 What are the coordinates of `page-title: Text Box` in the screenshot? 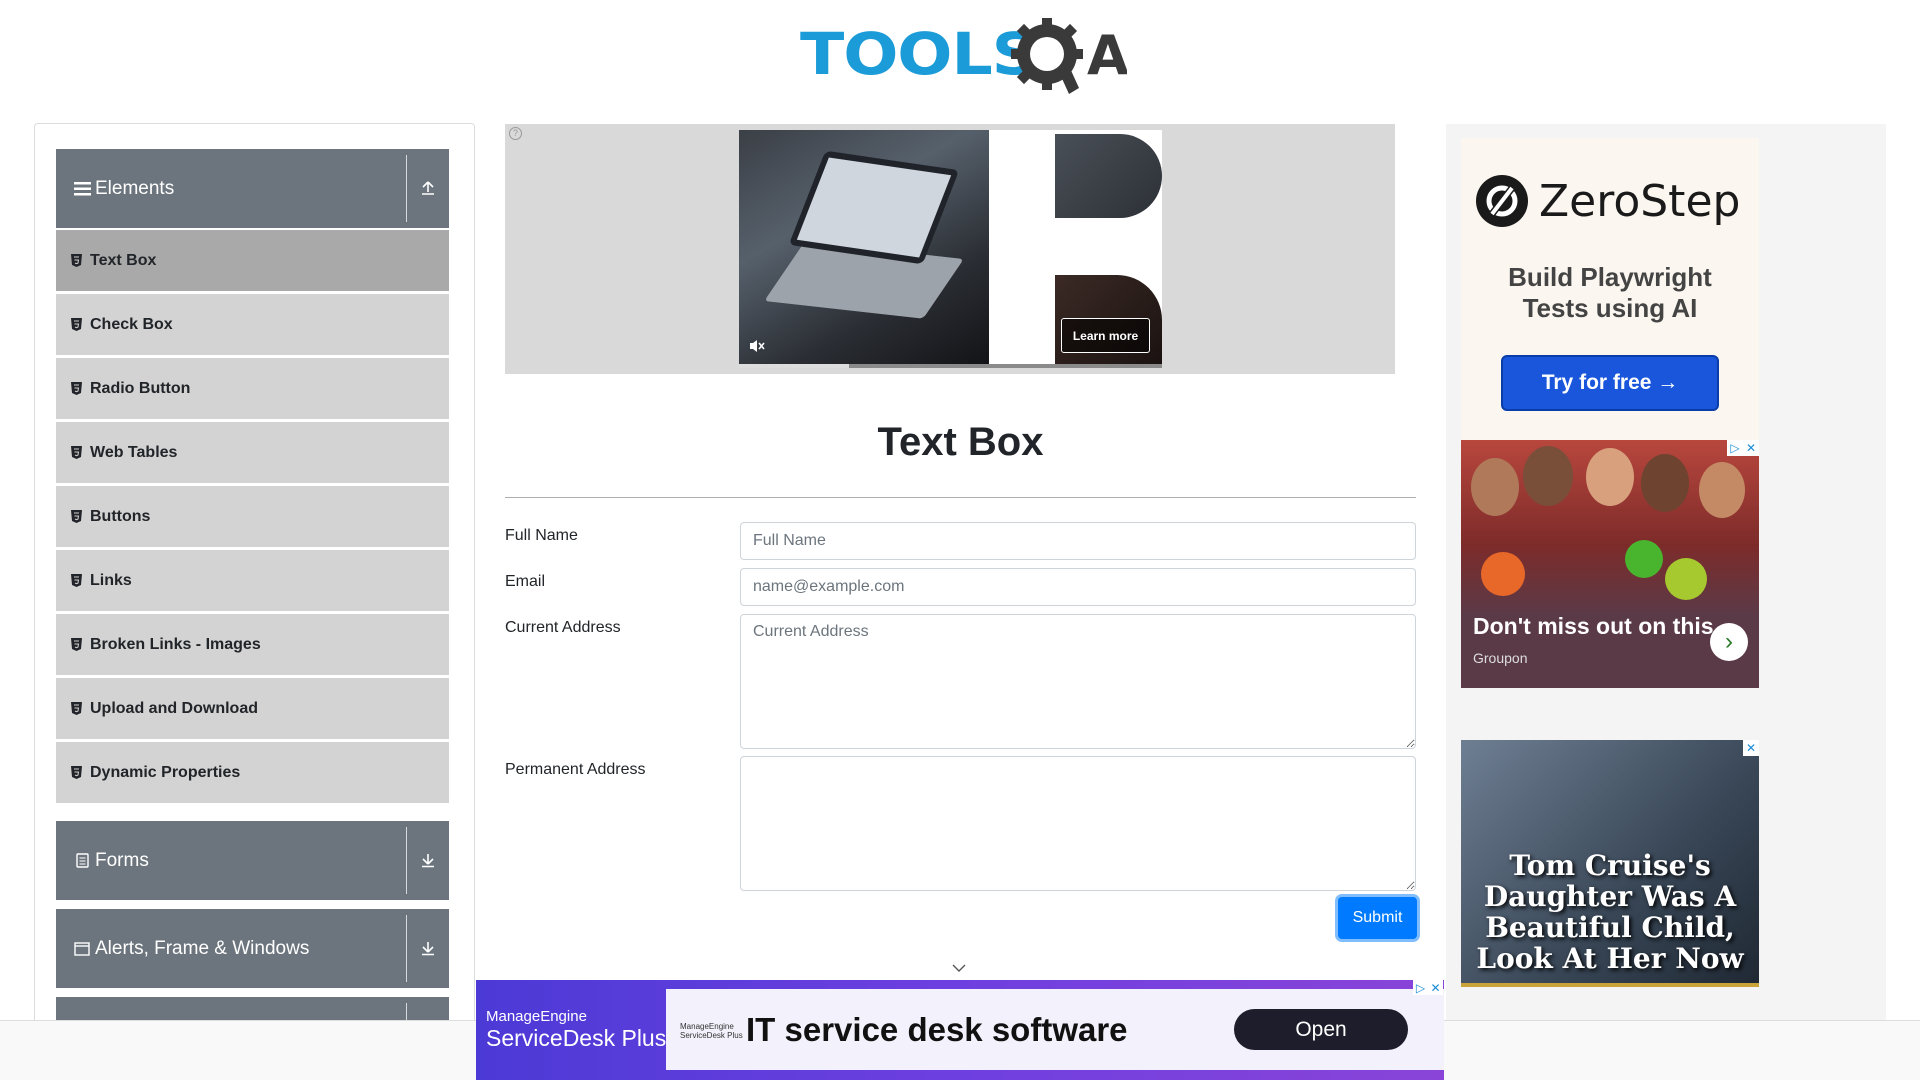 It's located at (960, 442).